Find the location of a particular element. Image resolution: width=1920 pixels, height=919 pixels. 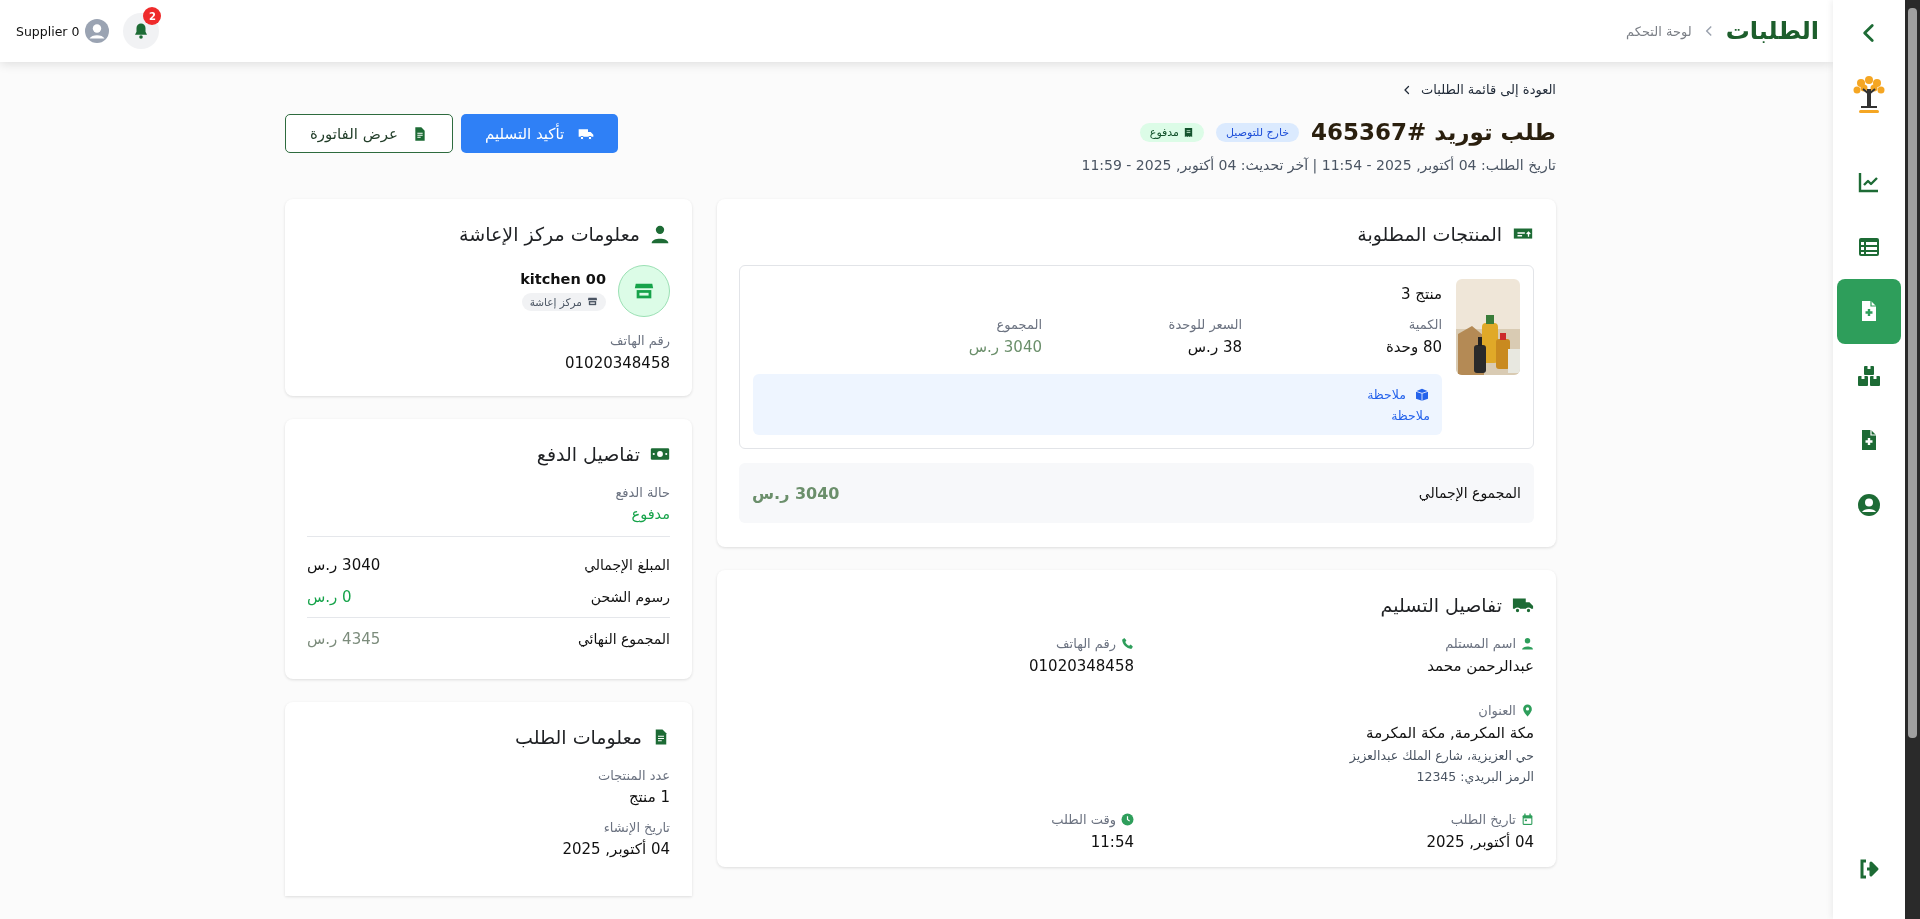

page-title: الطلبات is located at coordinates (1772, 31).